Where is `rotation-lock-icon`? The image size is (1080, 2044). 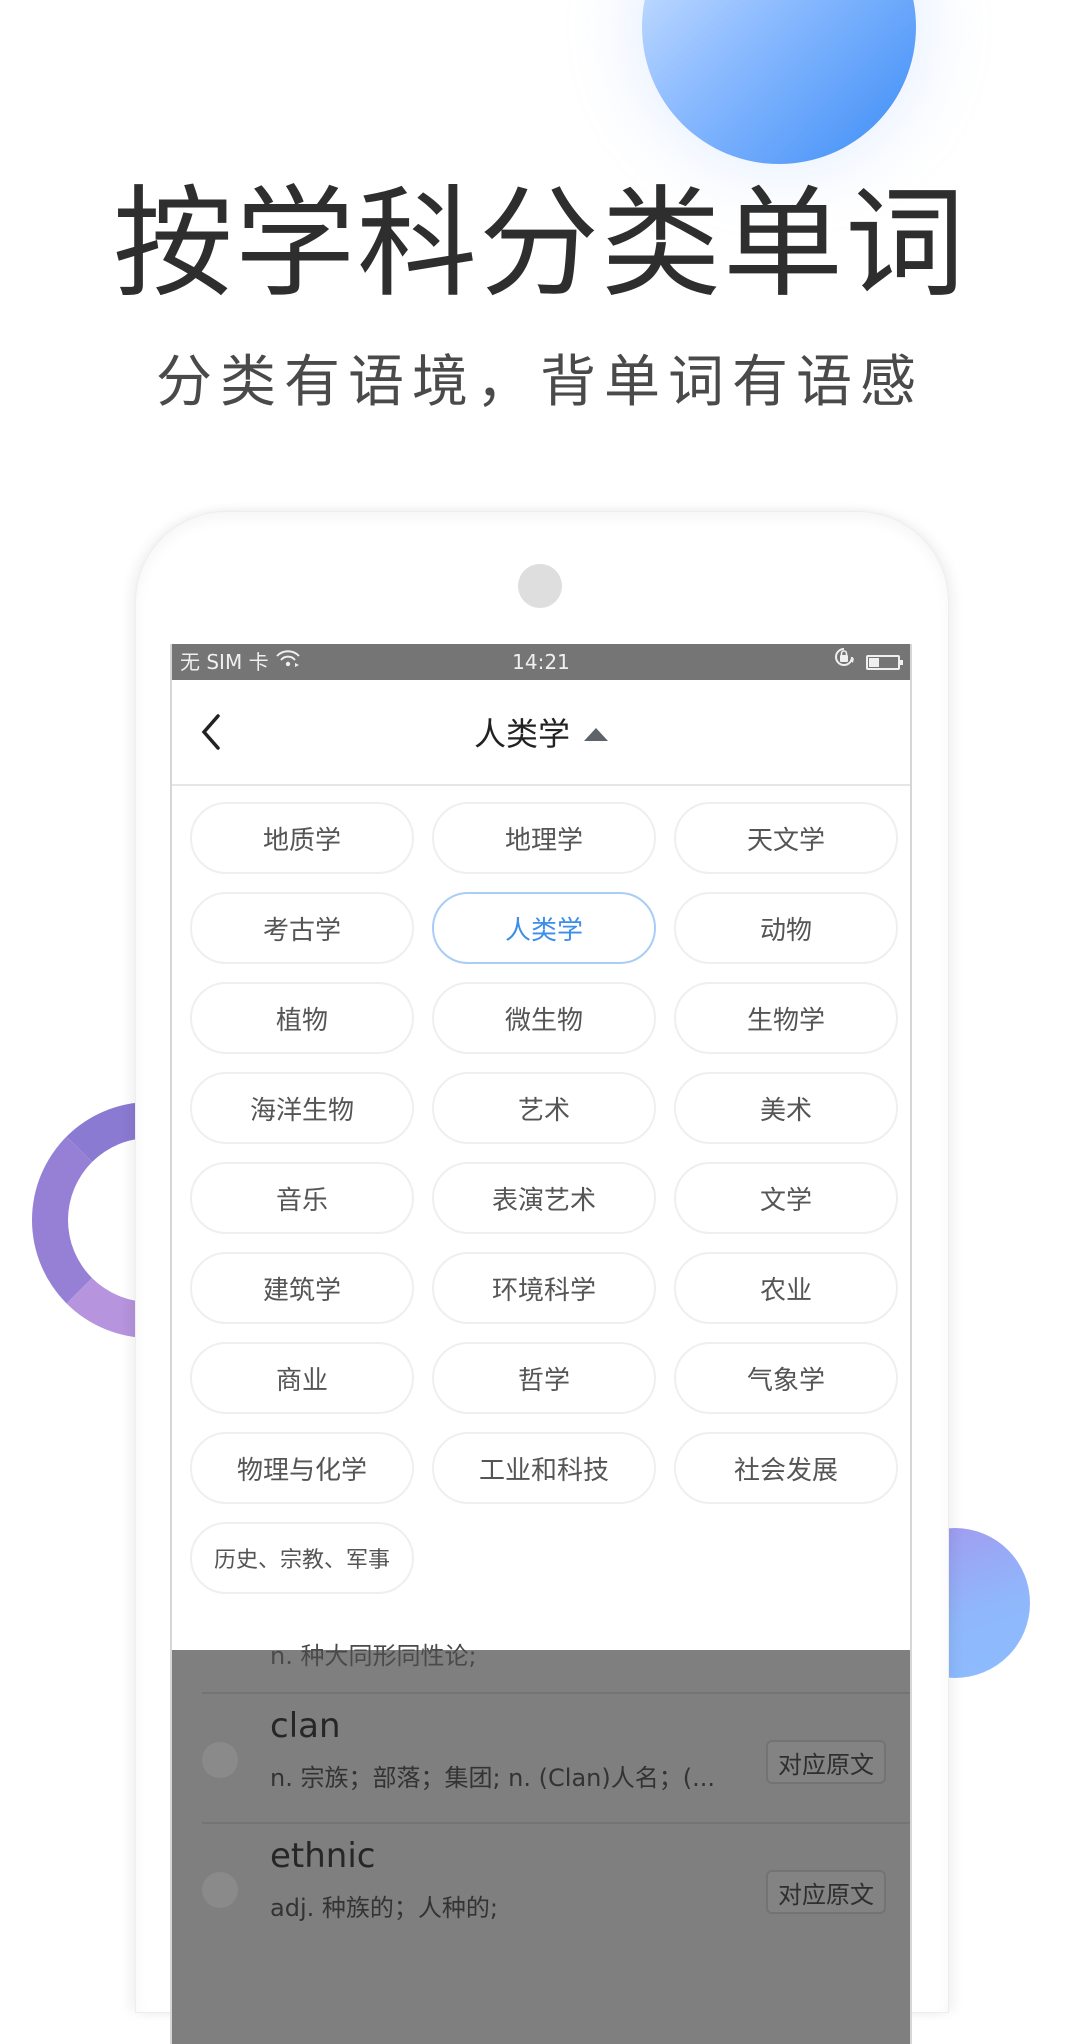
rotation-lock-icon is located at coordinates (844, 662).